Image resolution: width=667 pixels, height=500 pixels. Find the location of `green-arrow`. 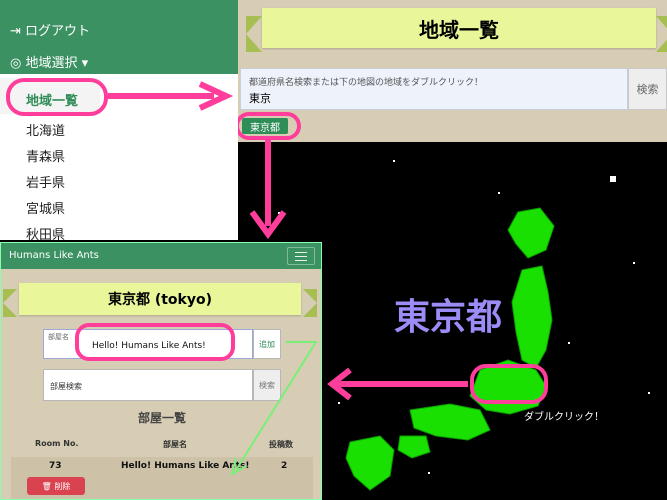

green-arrow is located at coordinates (276, 406).